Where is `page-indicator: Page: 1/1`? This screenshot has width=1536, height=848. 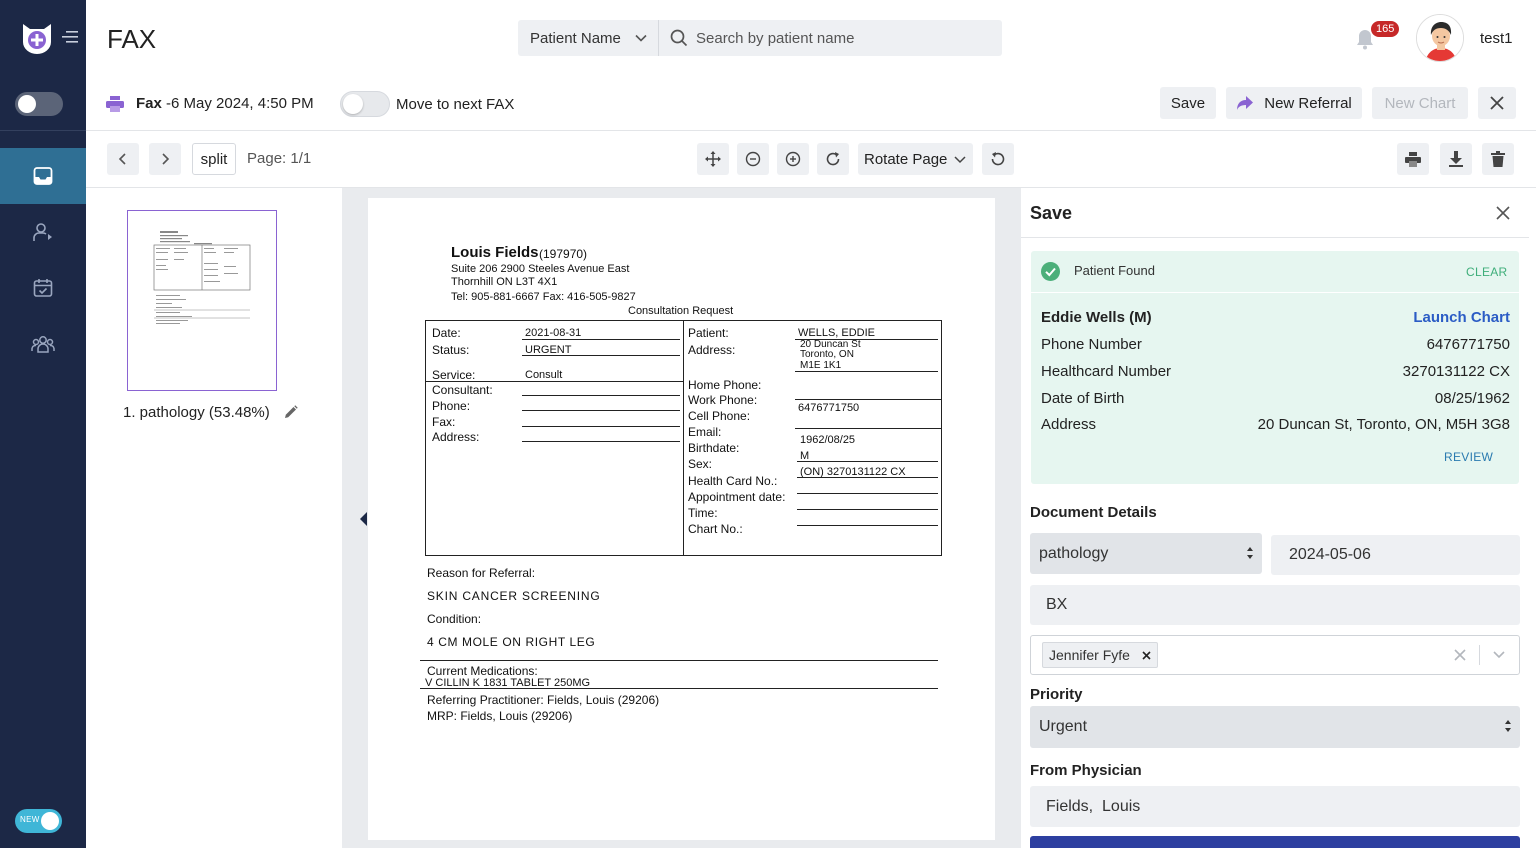
page-indicator: Page: 1/1 is located at coordinates (279, 158).